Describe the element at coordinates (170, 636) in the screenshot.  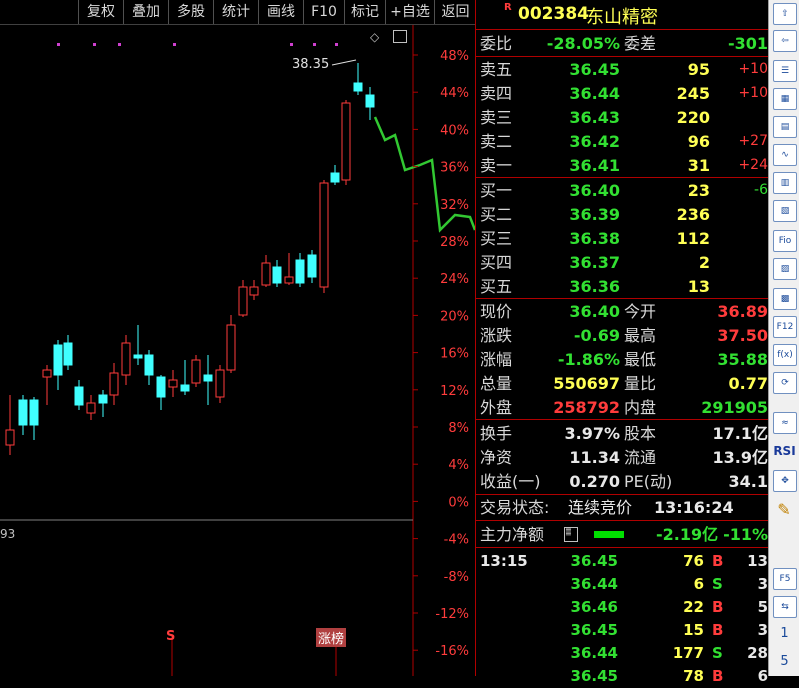
I see `s-marker: S` at that location.